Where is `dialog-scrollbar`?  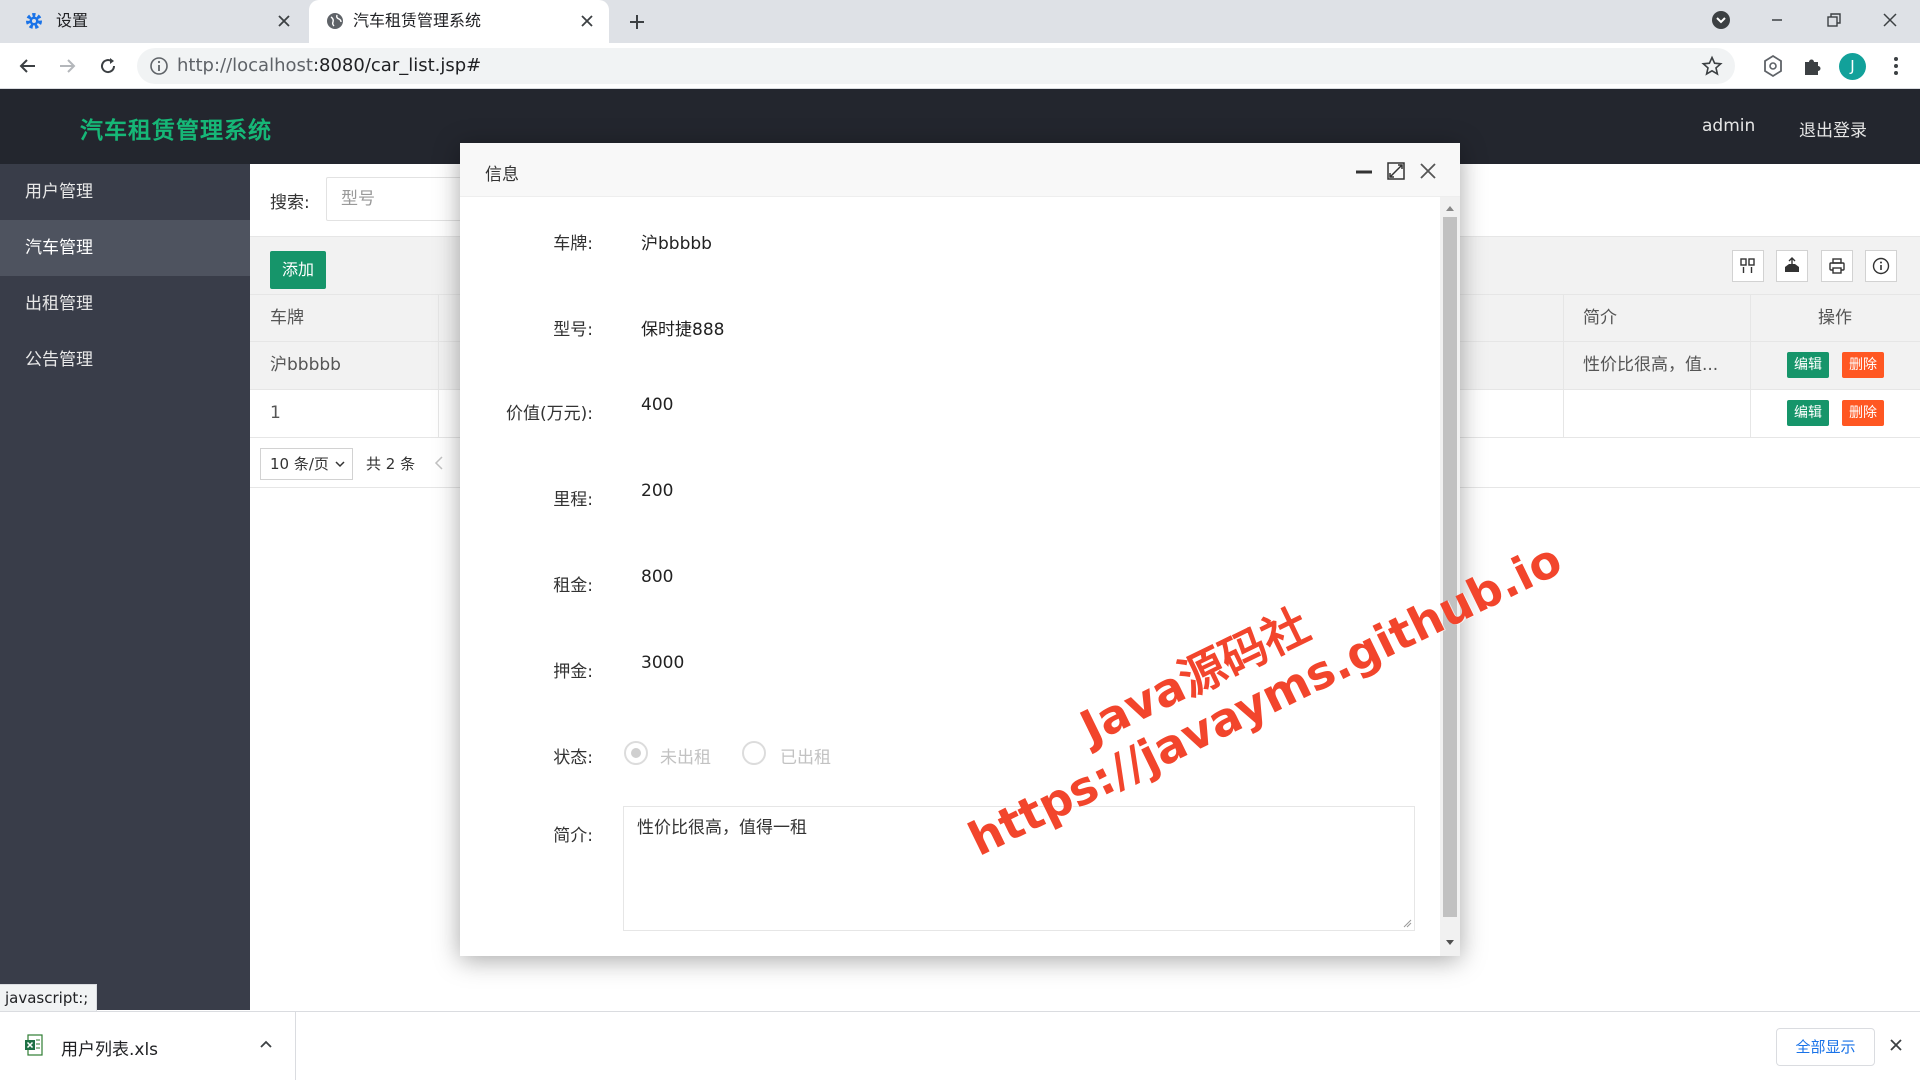 dialog-scrollbar is located at coordinates (1450, 576).